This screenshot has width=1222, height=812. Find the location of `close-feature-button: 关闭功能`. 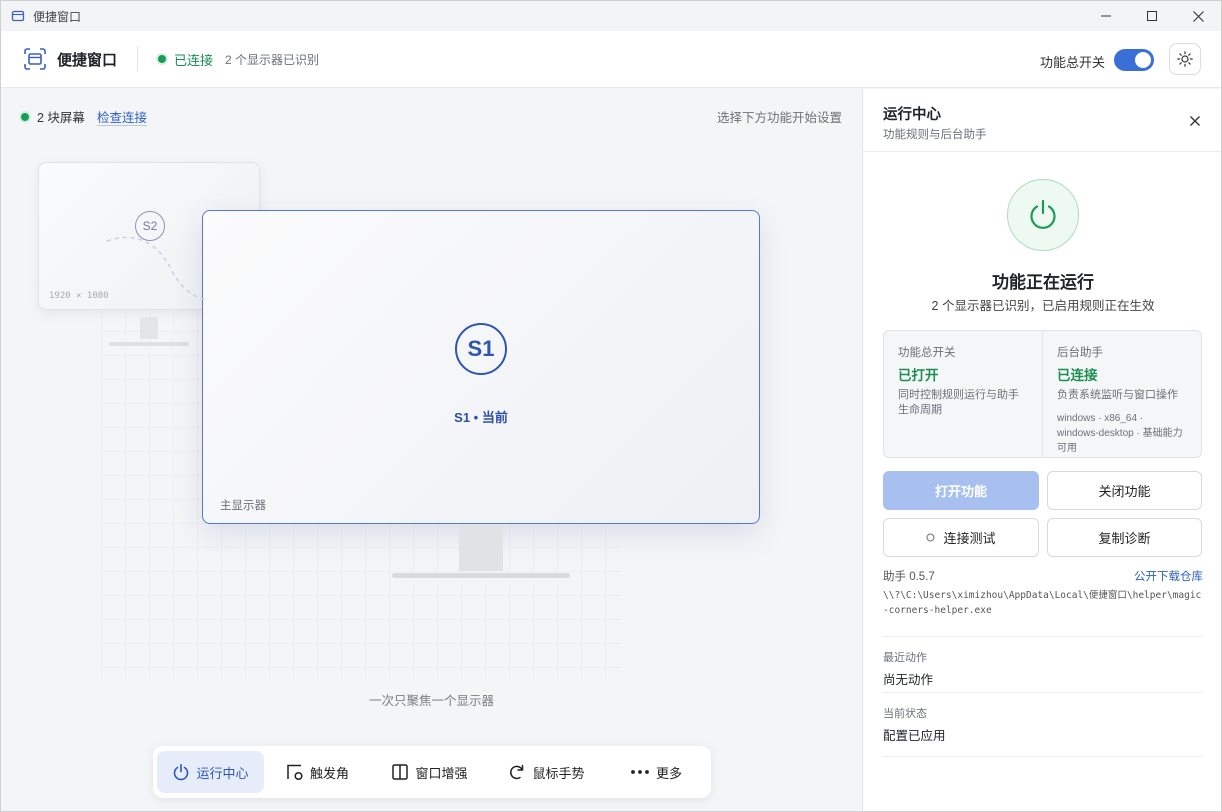

close-feature-button: 关闭功能 is located at coordinates (1124, 490).